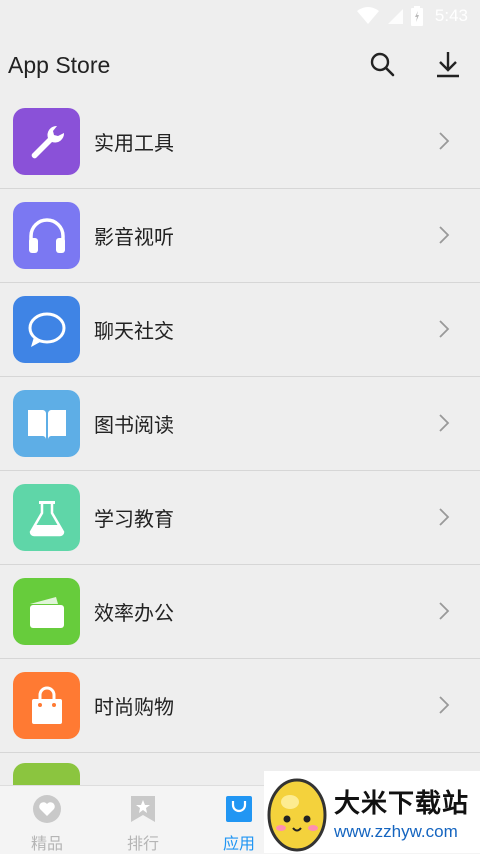  I want to click on nav-item-ranking: 排行, so click(143, 820).